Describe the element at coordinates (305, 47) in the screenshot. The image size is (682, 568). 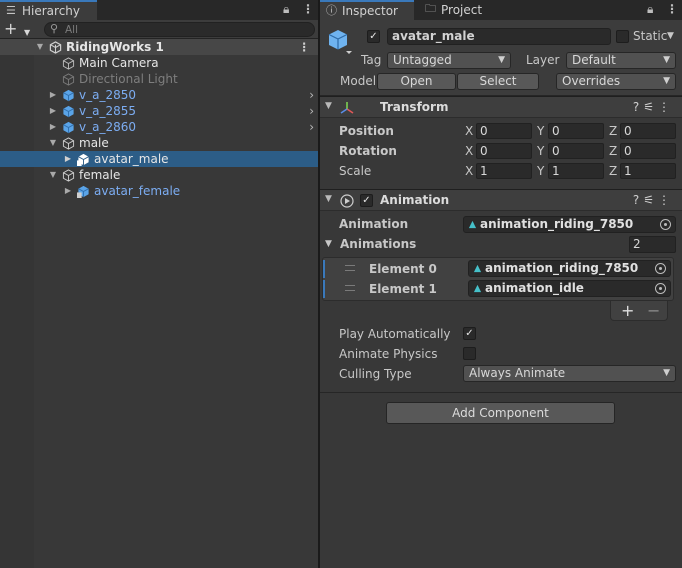
I see `scene-menu-icon: ⋮` at that location.